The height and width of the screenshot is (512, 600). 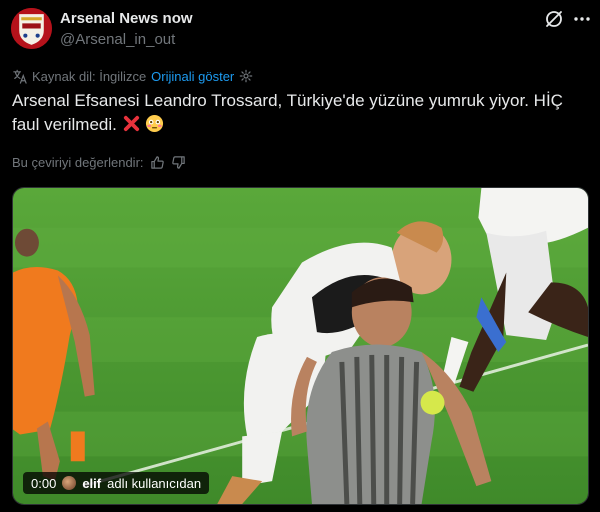 I want to click on author-display-name: Arsenal News now, so click(x=126, y=18).